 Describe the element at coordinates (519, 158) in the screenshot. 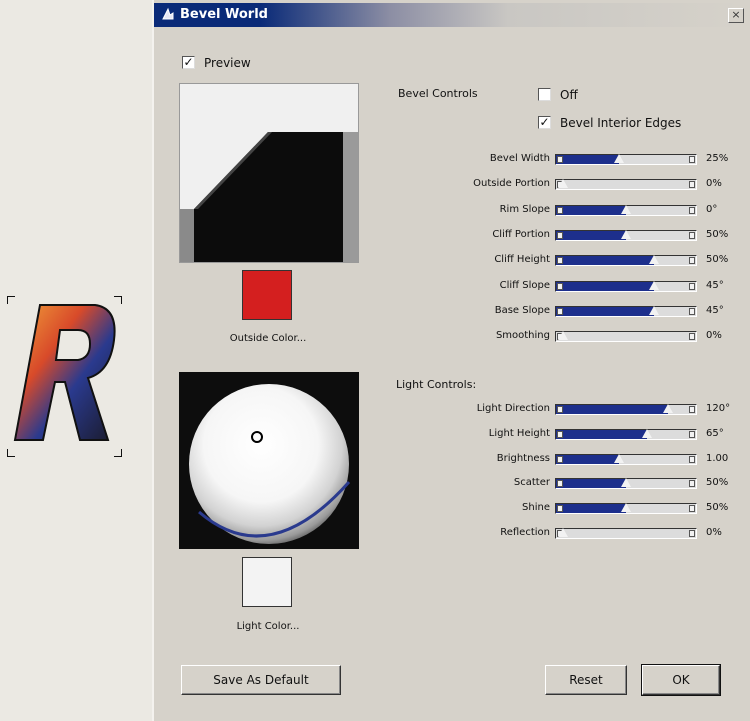

I see `bevel-width-label: Bevel Width` at that location.